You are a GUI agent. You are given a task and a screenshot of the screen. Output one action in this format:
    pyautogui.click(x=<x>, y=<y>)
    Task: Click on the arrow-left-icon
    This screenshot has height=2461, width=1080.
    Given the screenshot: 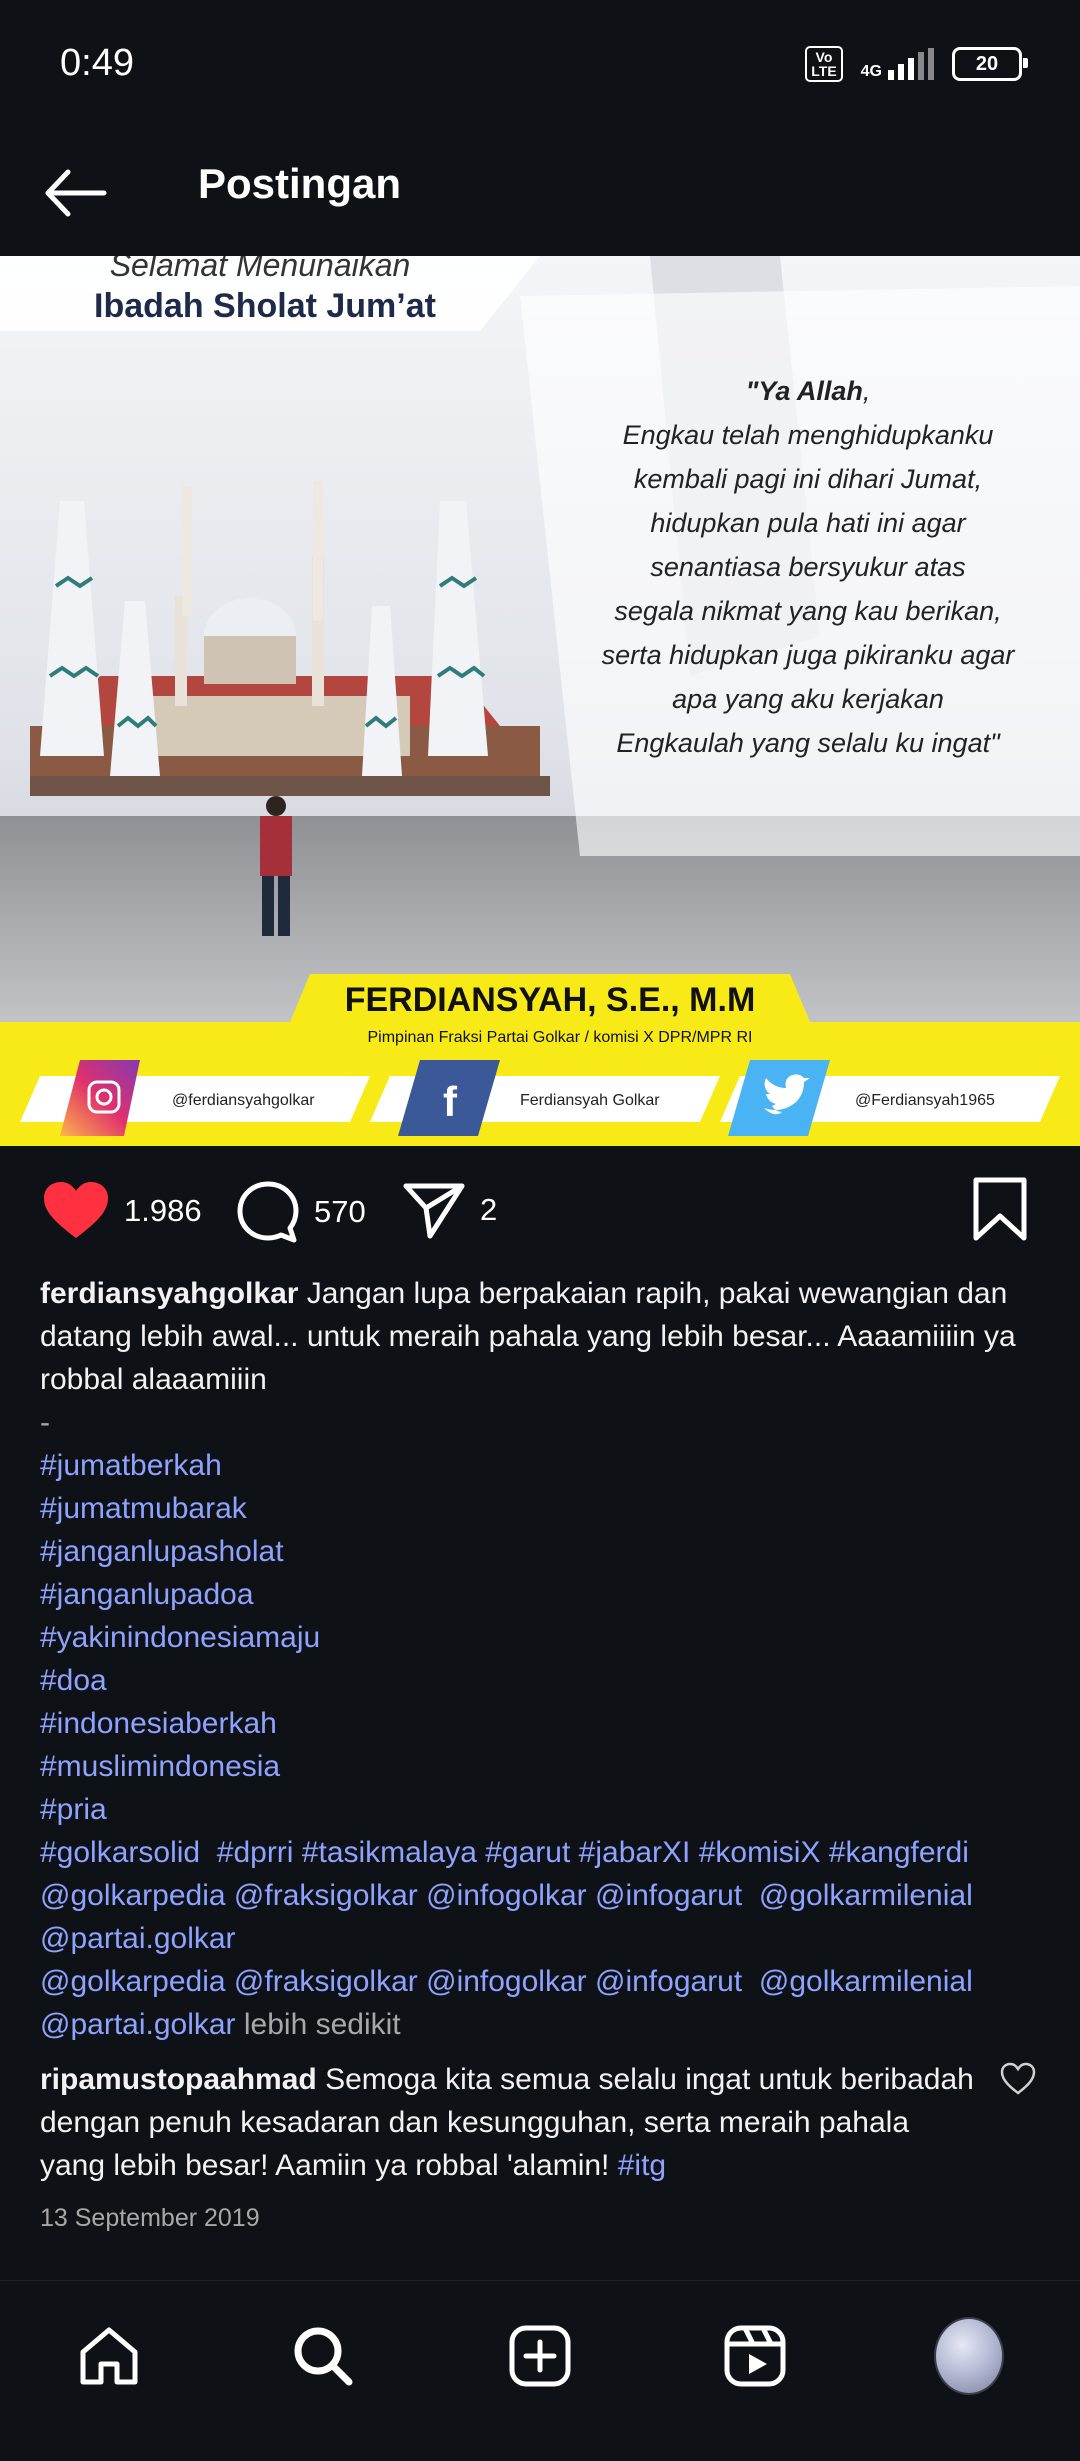 What is the action you would take?
    pyautogui.click(x=76, y=193)
    